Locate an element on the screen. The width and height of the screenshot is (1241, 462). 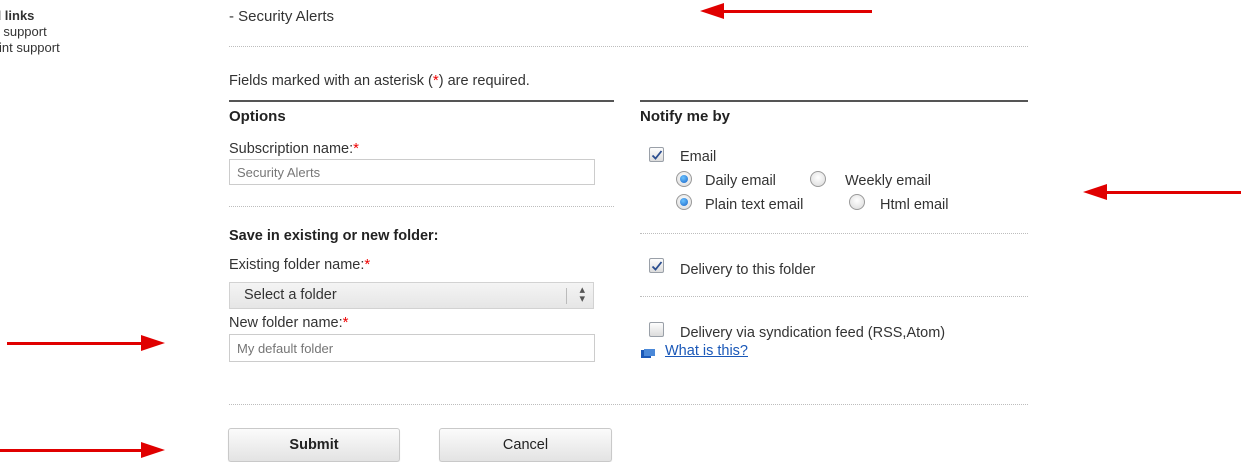
subscription-name-input is located at coordinates (412, 172).